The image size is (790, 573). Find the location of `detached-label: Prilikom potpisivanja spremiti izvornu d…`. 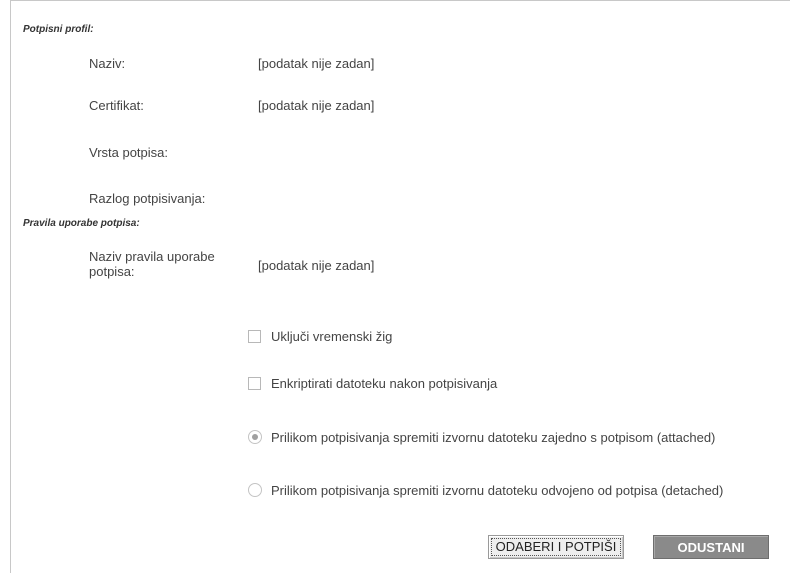

detached-label: Prilikom potpisivanja spremiti izvornu d… is located at coordinates (497, 490).